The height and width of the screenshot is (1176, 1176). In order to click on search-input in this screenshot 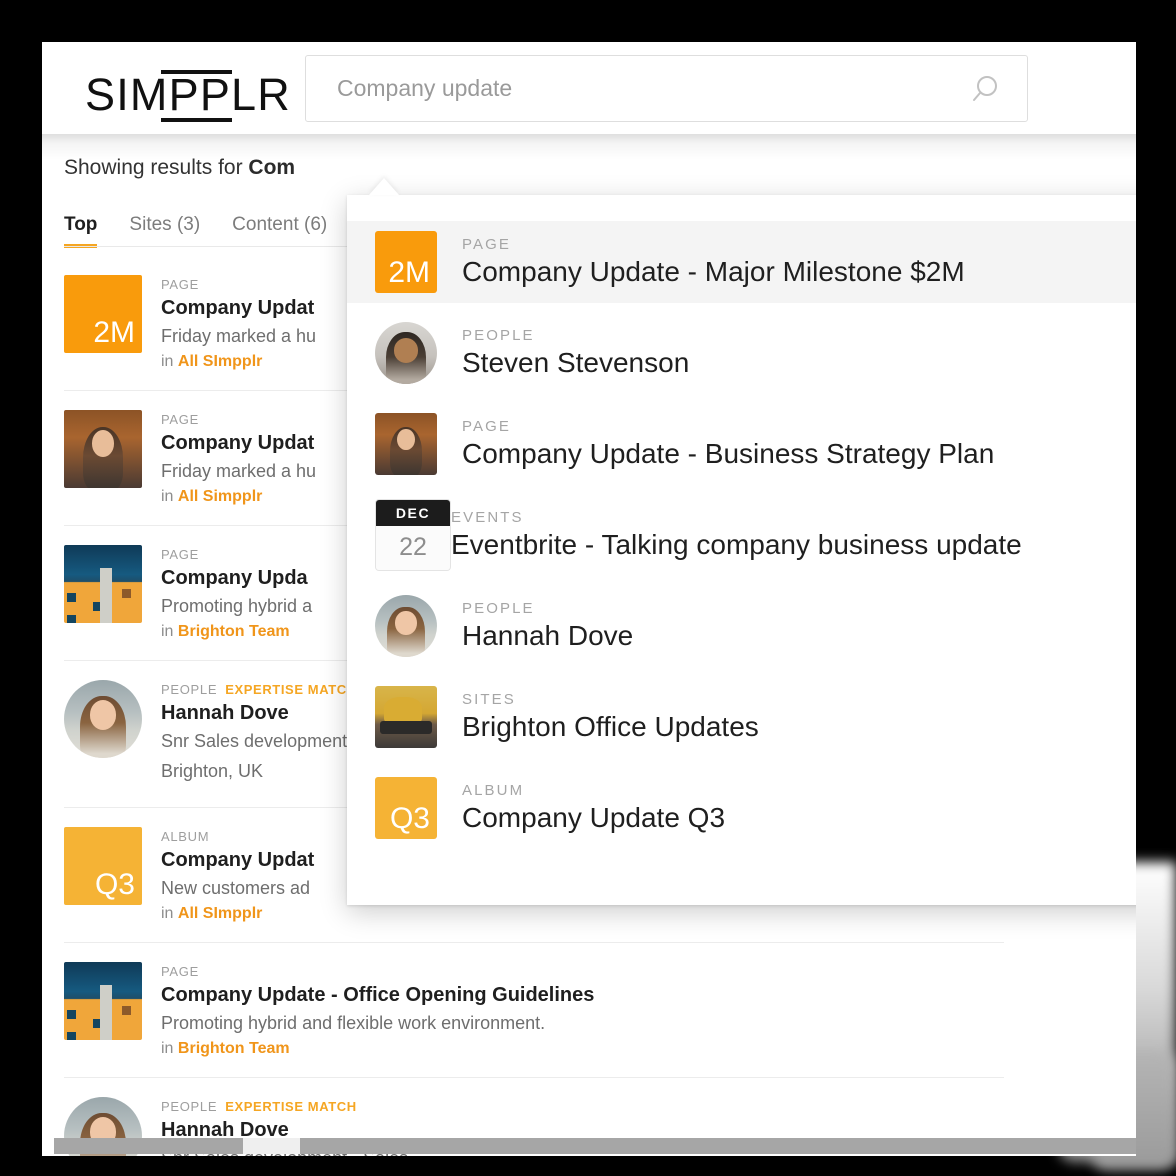, I will do `click(621, 88)`.